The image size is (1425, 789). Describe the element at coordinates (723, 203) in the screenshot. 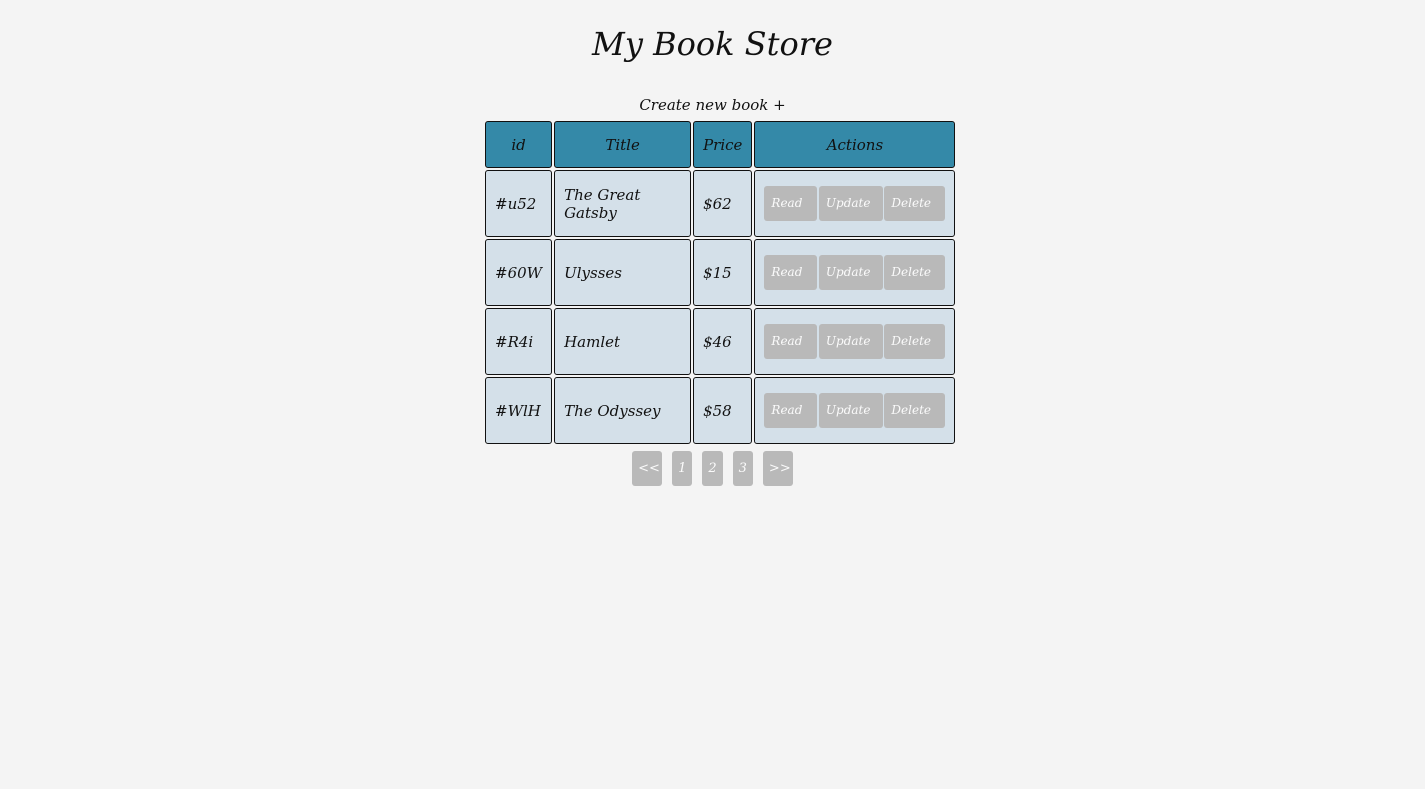

I see `book-price-cell: $62` at that location.